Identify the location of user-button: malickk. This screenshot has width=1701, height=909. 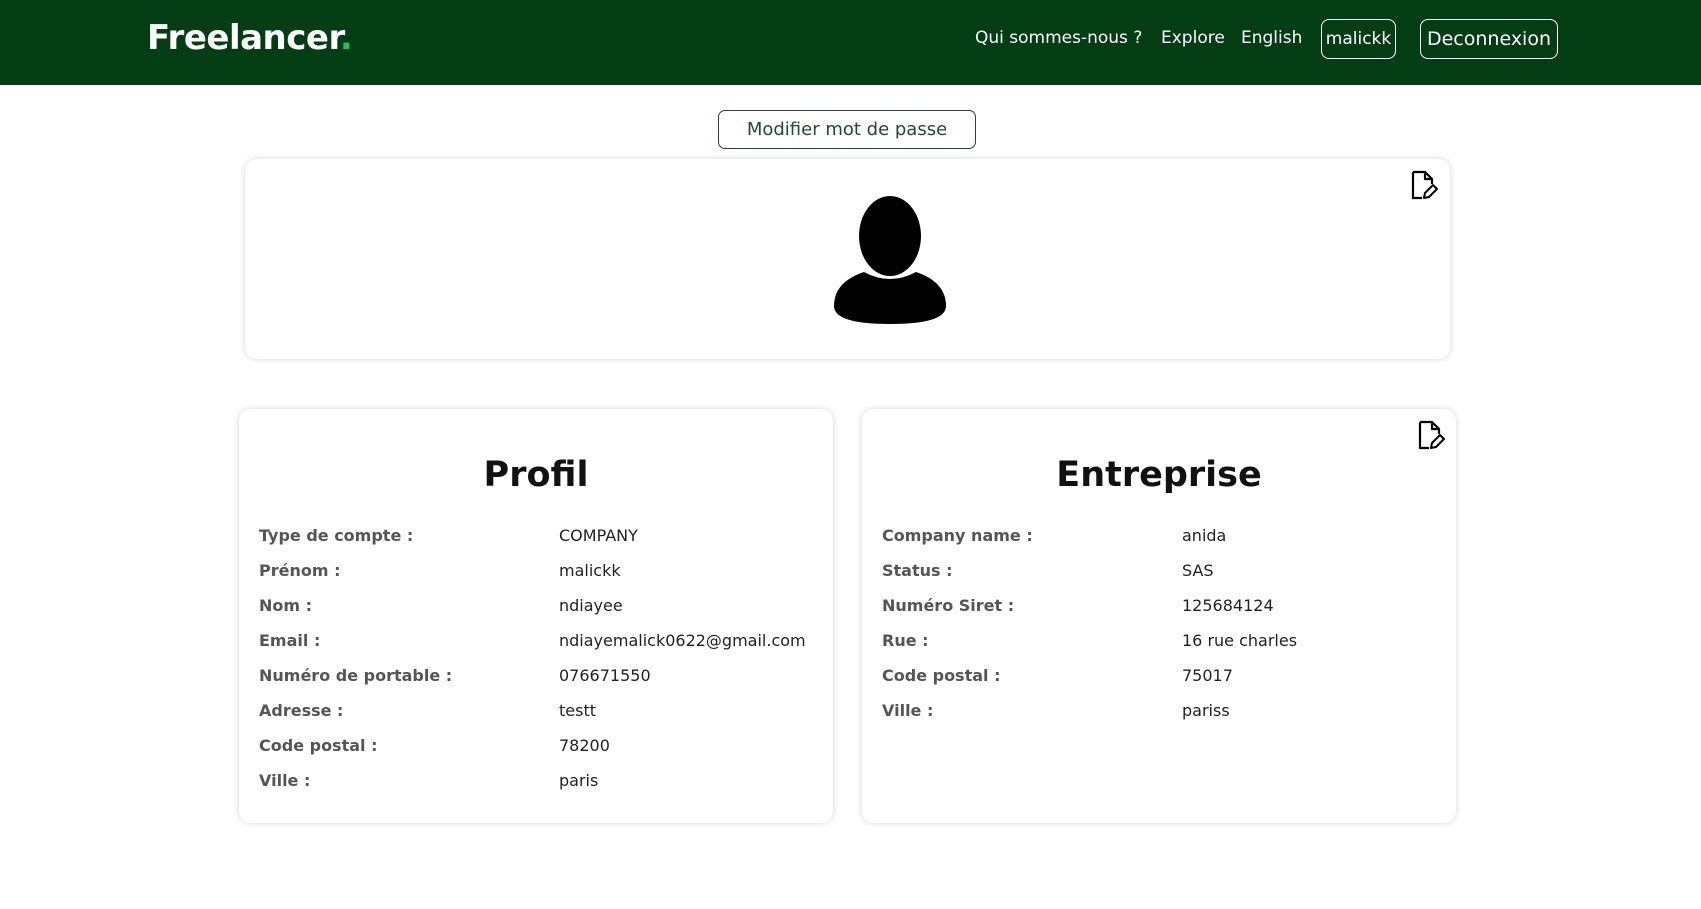
(1358, 39).